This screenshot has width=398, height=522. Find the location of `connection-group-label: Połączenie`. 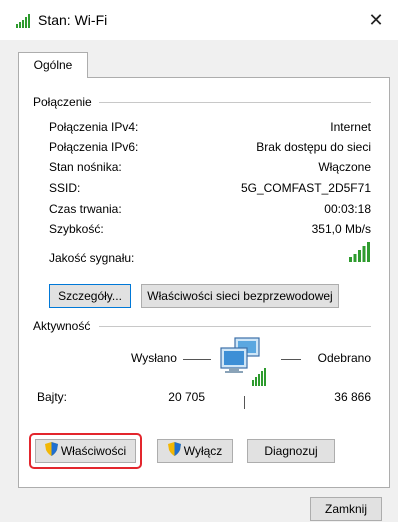

connection-group-label: Połączenie is located at coordinates (65, 102).